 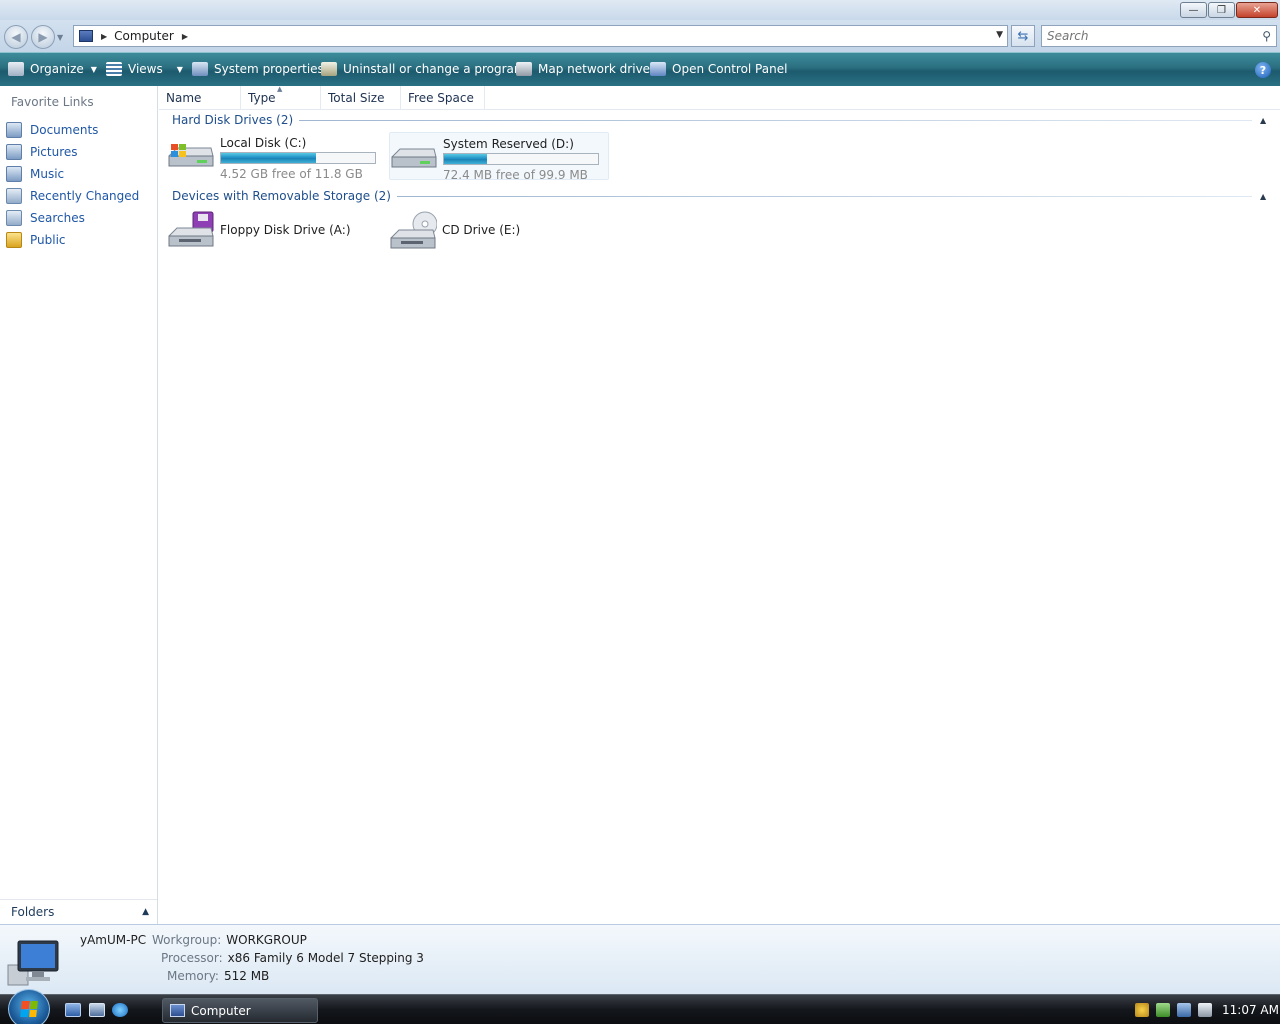 I want to click on drive-info: CD Drive (E:), so click(x=481, y=230).